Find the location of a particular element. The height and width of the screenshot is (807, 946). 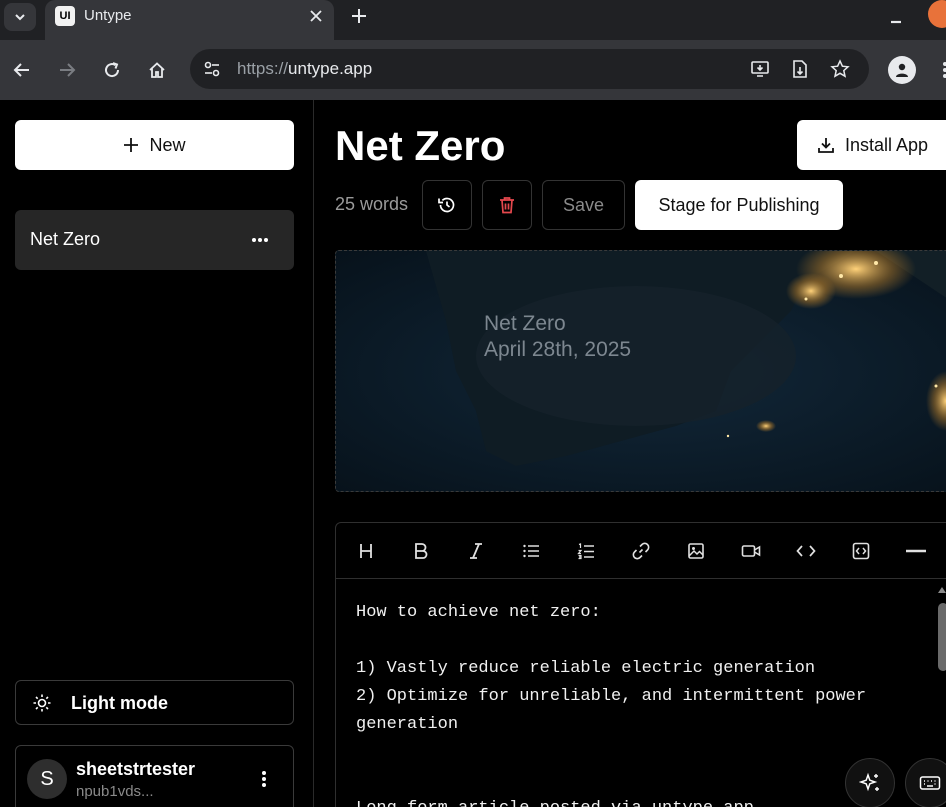

italic-icon is located at coordinates (476, 551).